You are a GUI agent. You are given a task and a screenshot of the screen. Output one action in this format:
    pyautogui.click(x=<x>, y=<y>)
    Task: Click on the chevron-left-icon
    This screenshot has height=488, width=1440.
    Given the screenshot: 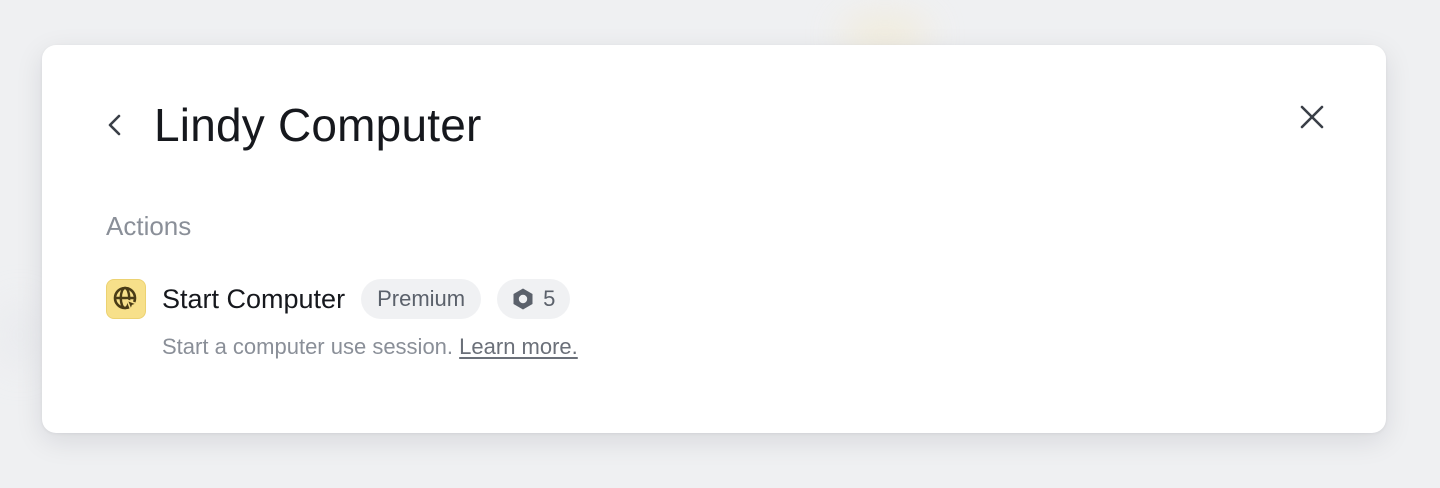 What is the action you would take?
    pyautogui.click(x=114, y=125)
    